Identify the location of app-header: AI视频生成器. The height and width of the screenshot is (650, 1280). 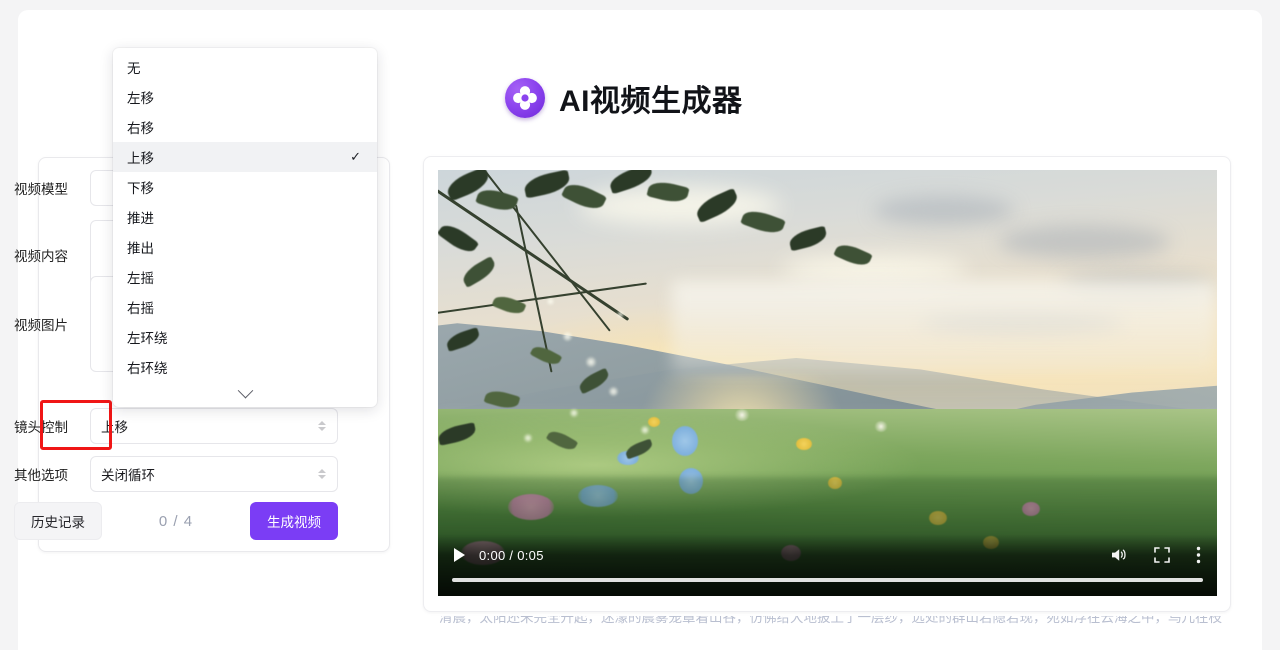
(624, 98).